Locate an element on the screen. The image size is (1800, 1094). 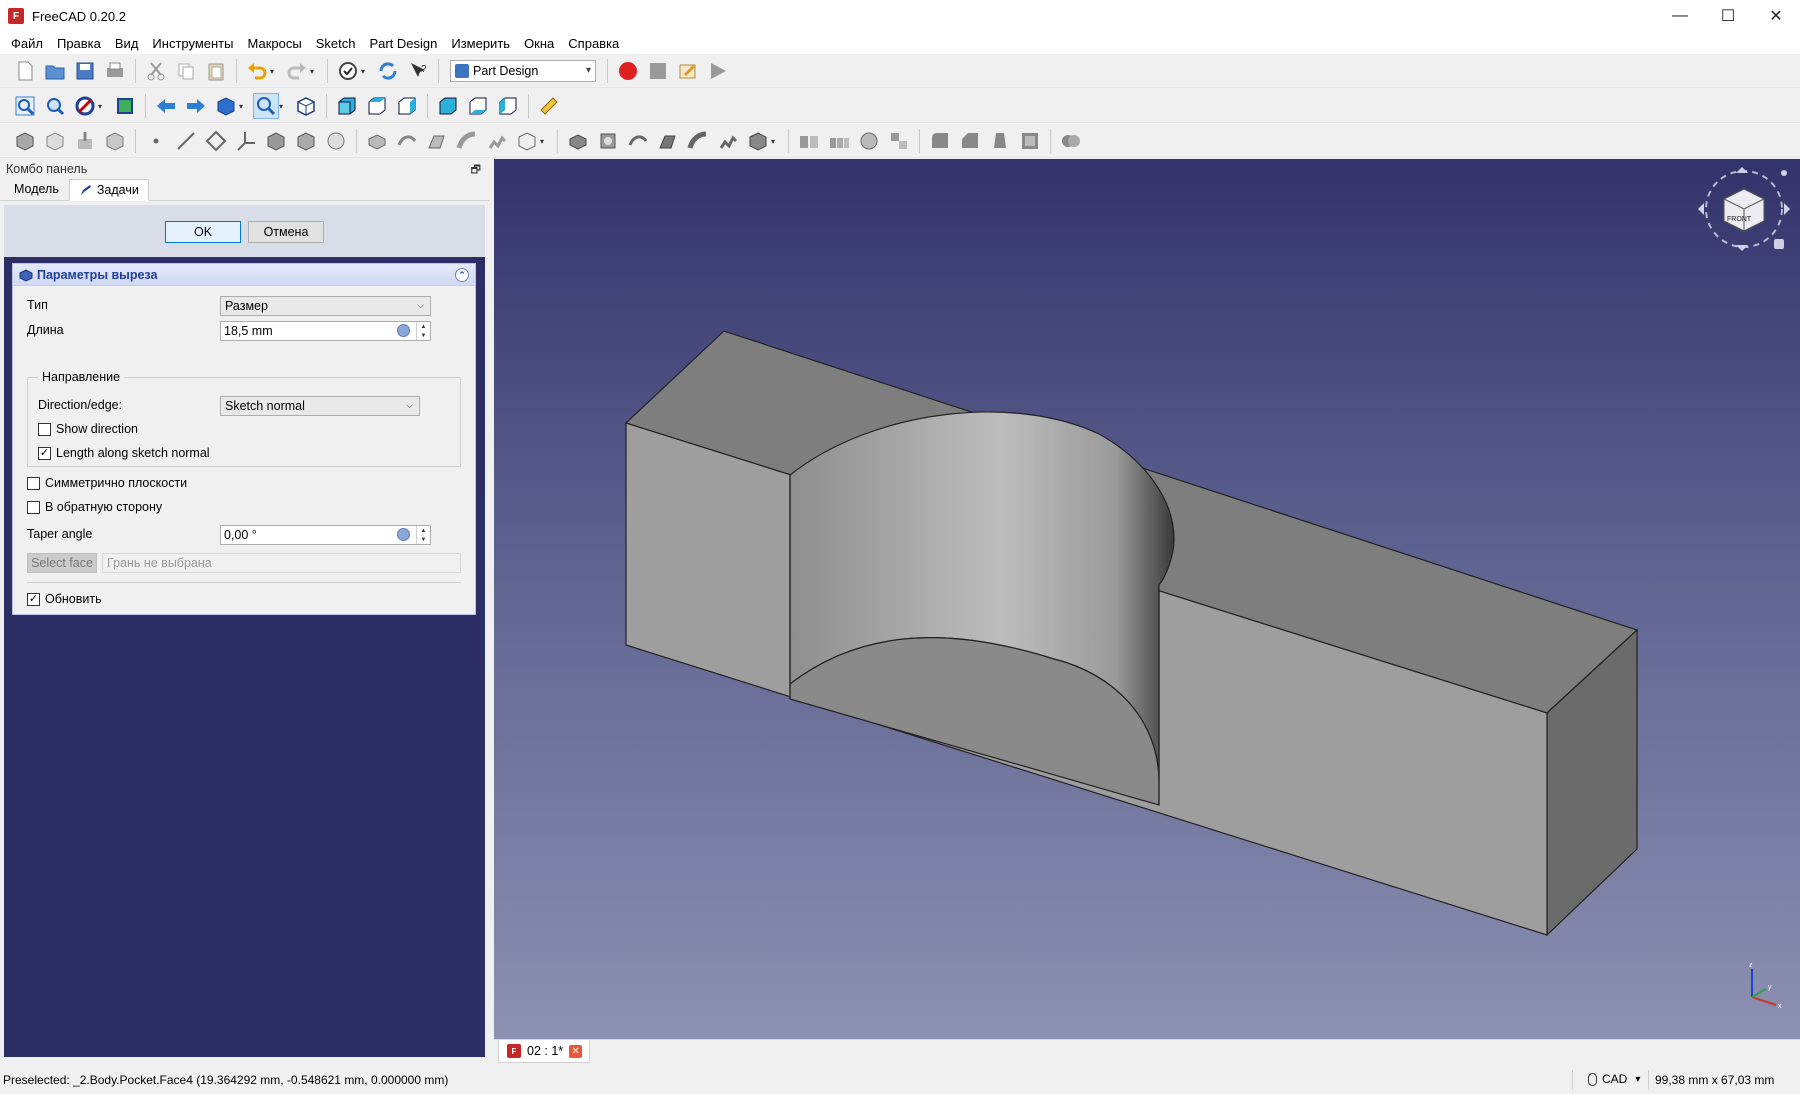
part-container-icon is located at coordinates (55, 141).